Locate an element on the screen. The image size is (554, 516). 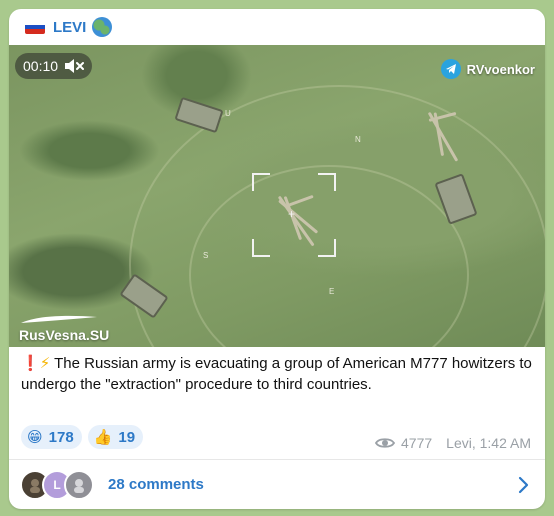
grinning-face-icon: 😁 is located at coordinates (35, 437).